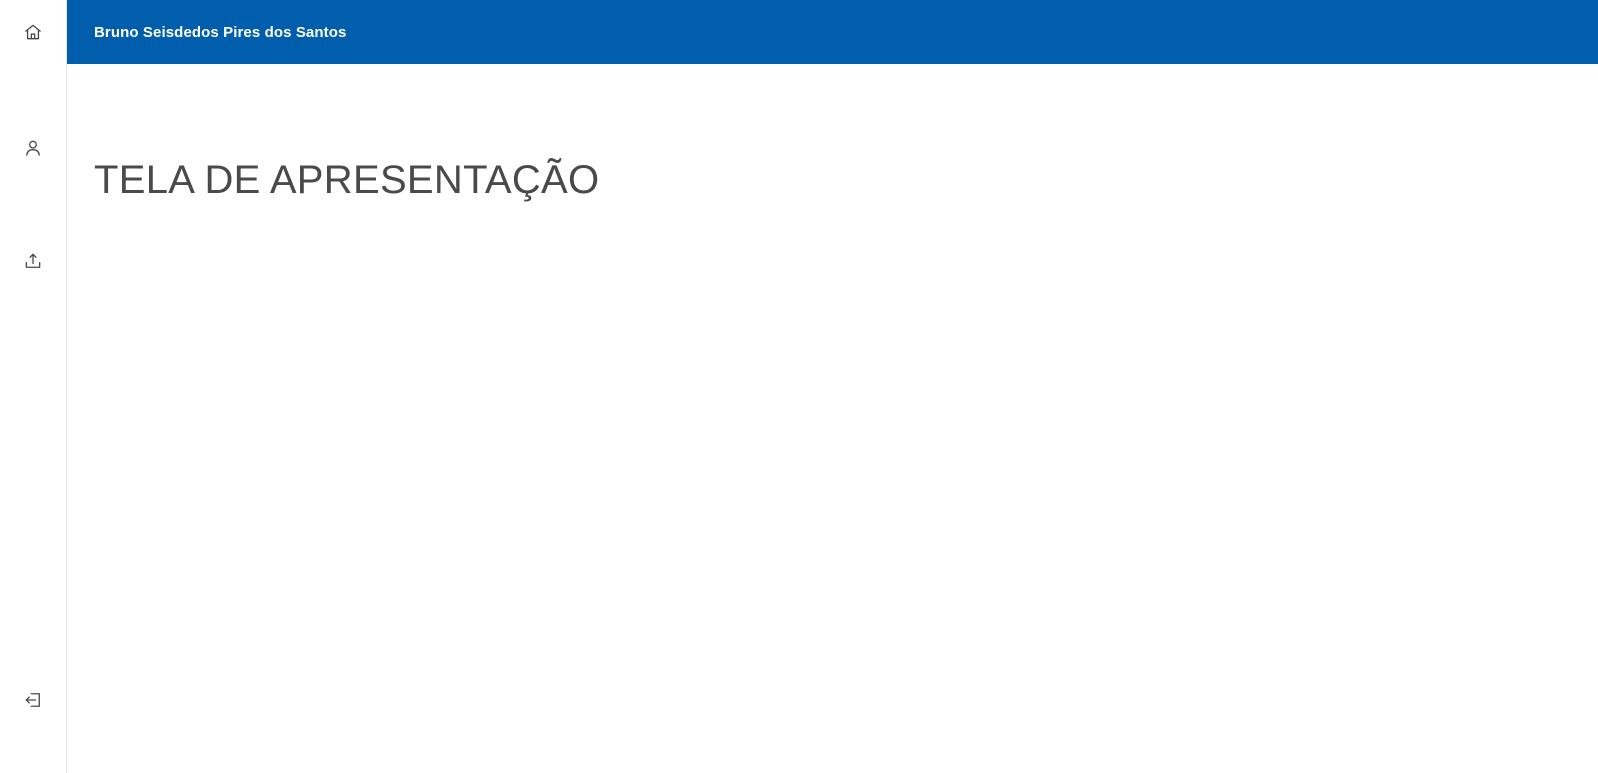 The width and height of the screenshot is (1598, 773). I want to click on sidebar, so click(33, 386).